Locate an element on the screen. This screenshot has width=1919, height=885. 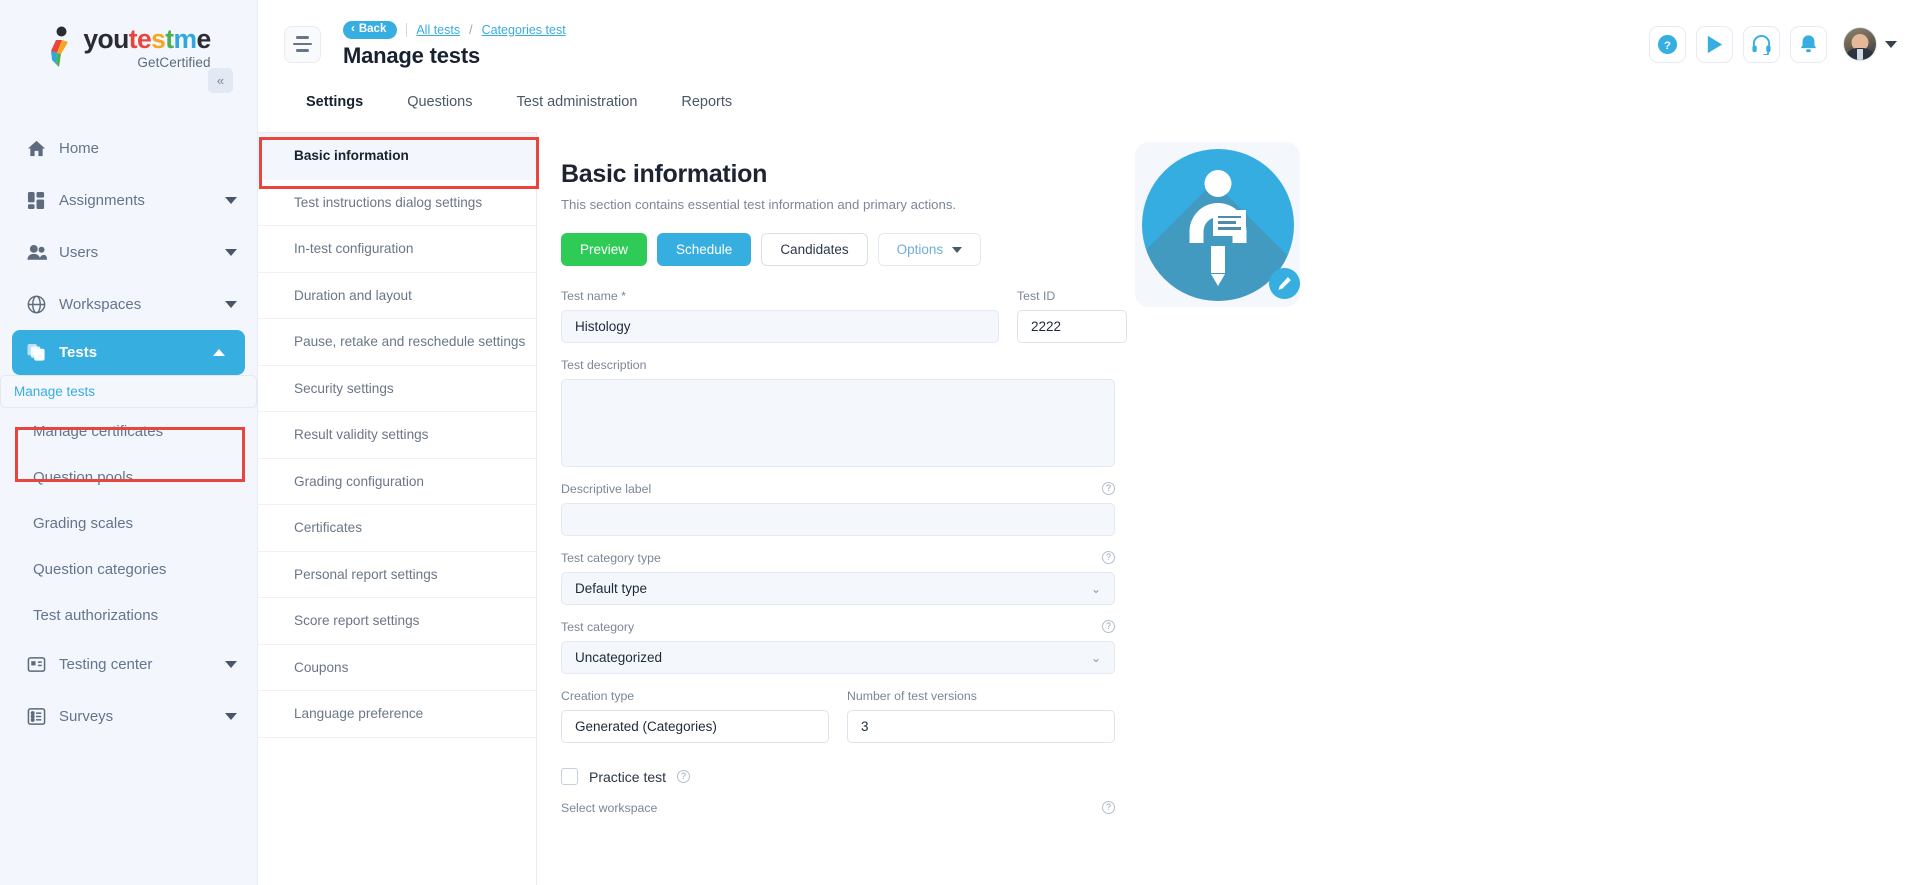
field-test-category-type: Test category type ? Default type ⌄ is located at coordinates (838, 578).